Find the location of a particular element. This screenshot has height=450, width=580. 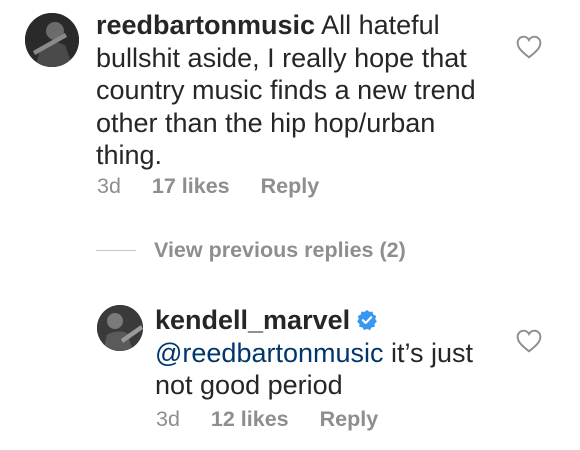

reply-meta: 3d 12 likes Reply is located at coordinates (267, 419).